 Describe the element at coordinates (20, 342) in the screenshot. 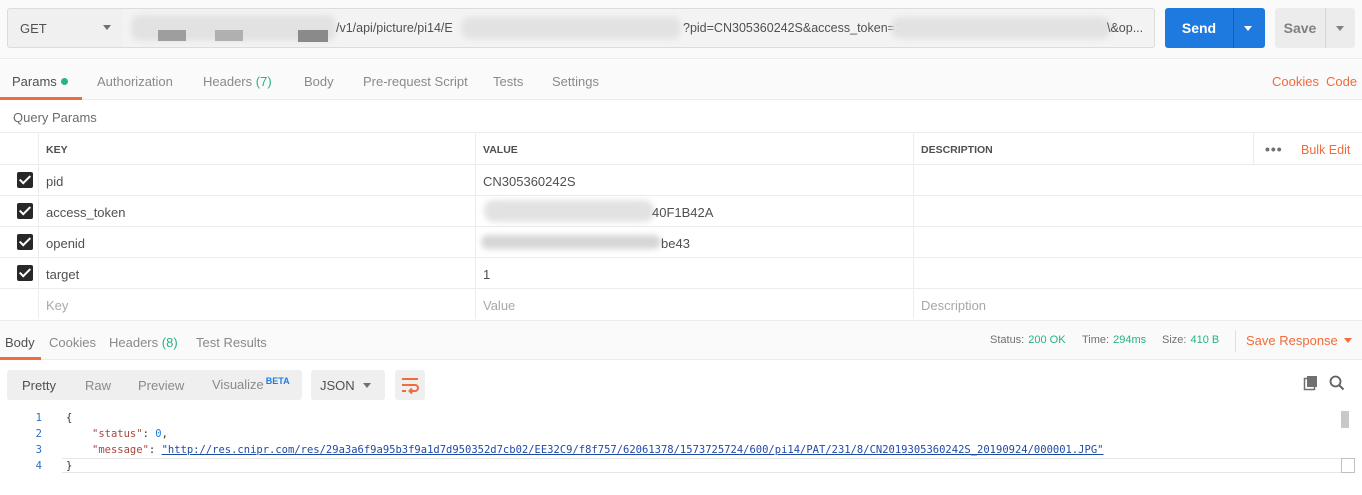

I see `tab-response-body: Body` at that location.